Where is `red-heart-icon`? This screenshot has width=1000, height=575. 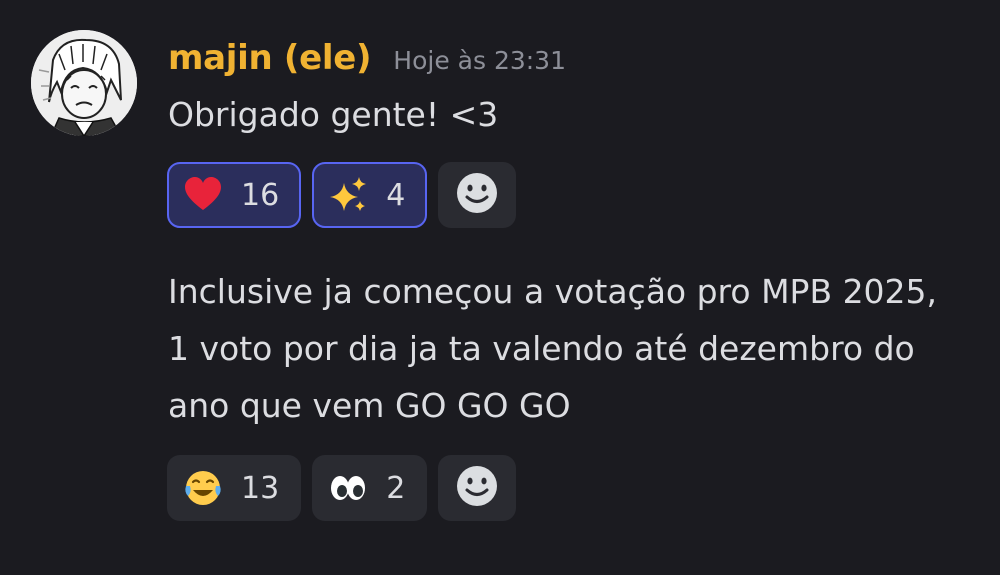 red-heart-icon is located at coordinates (203, 195).